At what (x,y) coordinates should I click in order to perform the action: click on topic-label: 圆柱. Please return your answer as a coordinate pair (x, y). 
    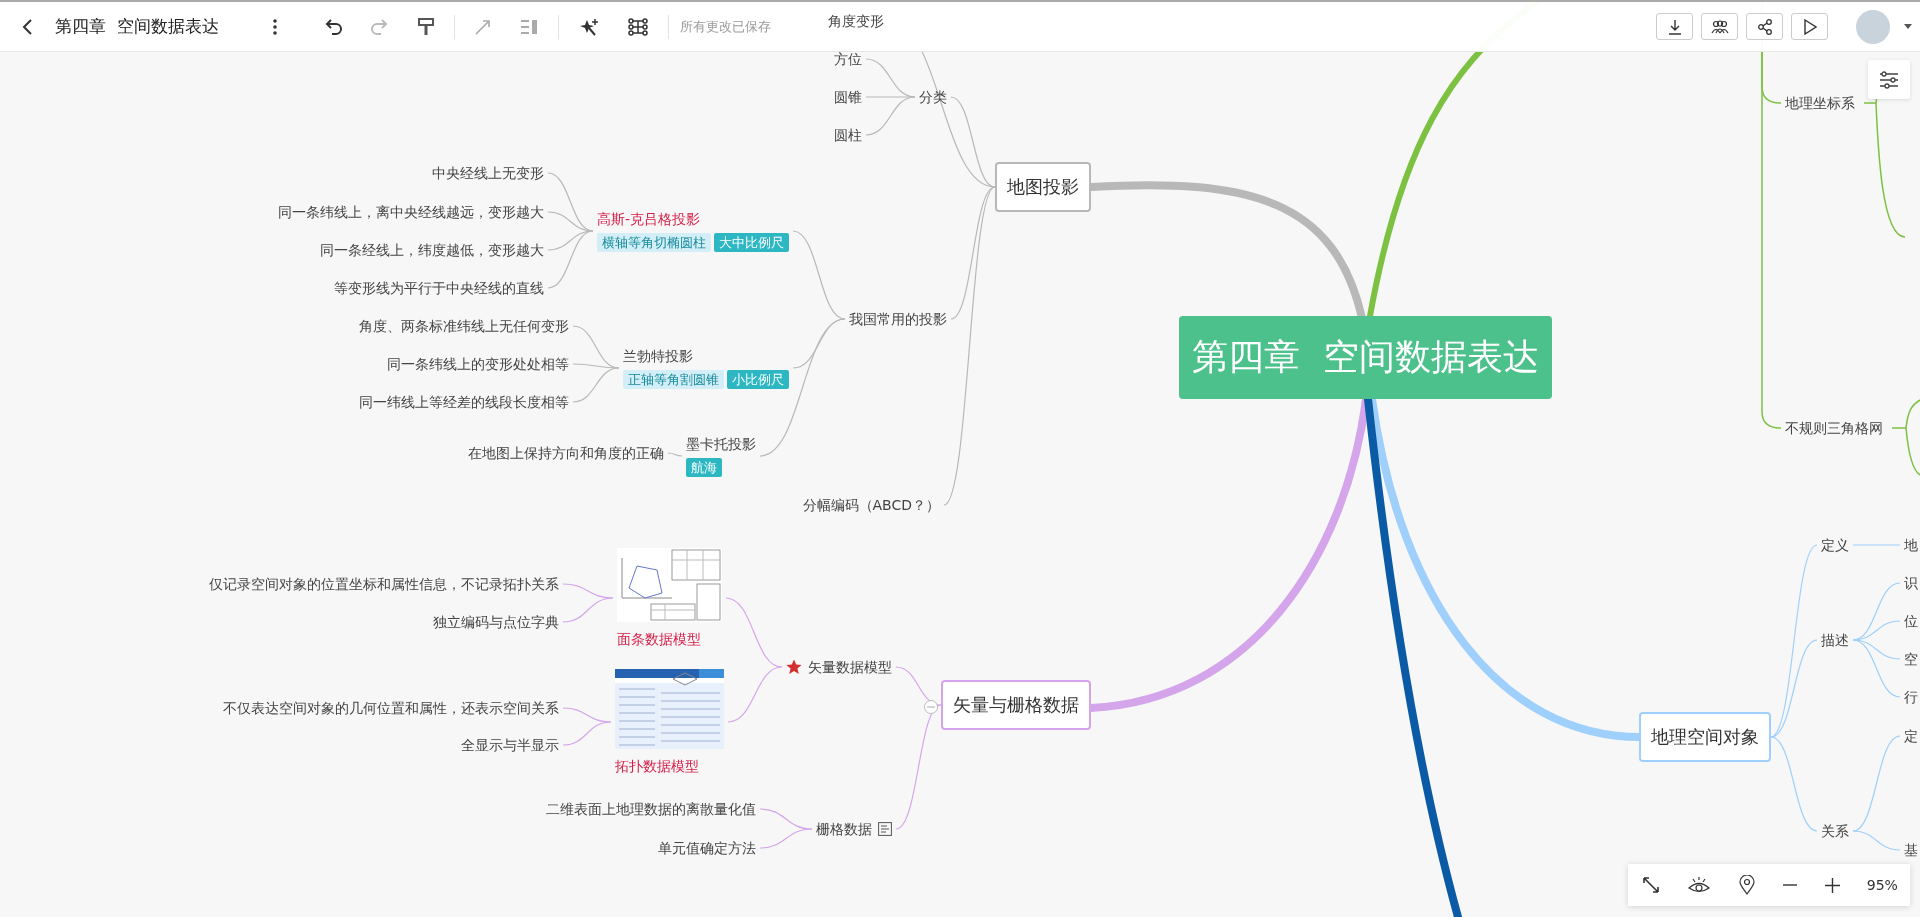
    Looking at the image, I should click on (848, 135).